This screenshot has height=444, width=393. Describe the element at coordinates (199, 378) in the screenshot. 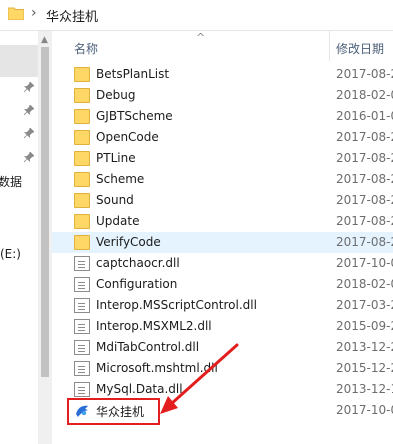

I see `annotation-arrow-icon` at that location.